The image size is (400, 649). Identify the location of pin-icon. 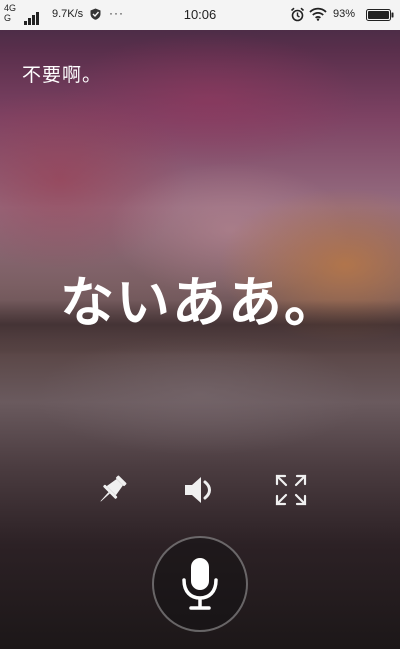
(113, 488).